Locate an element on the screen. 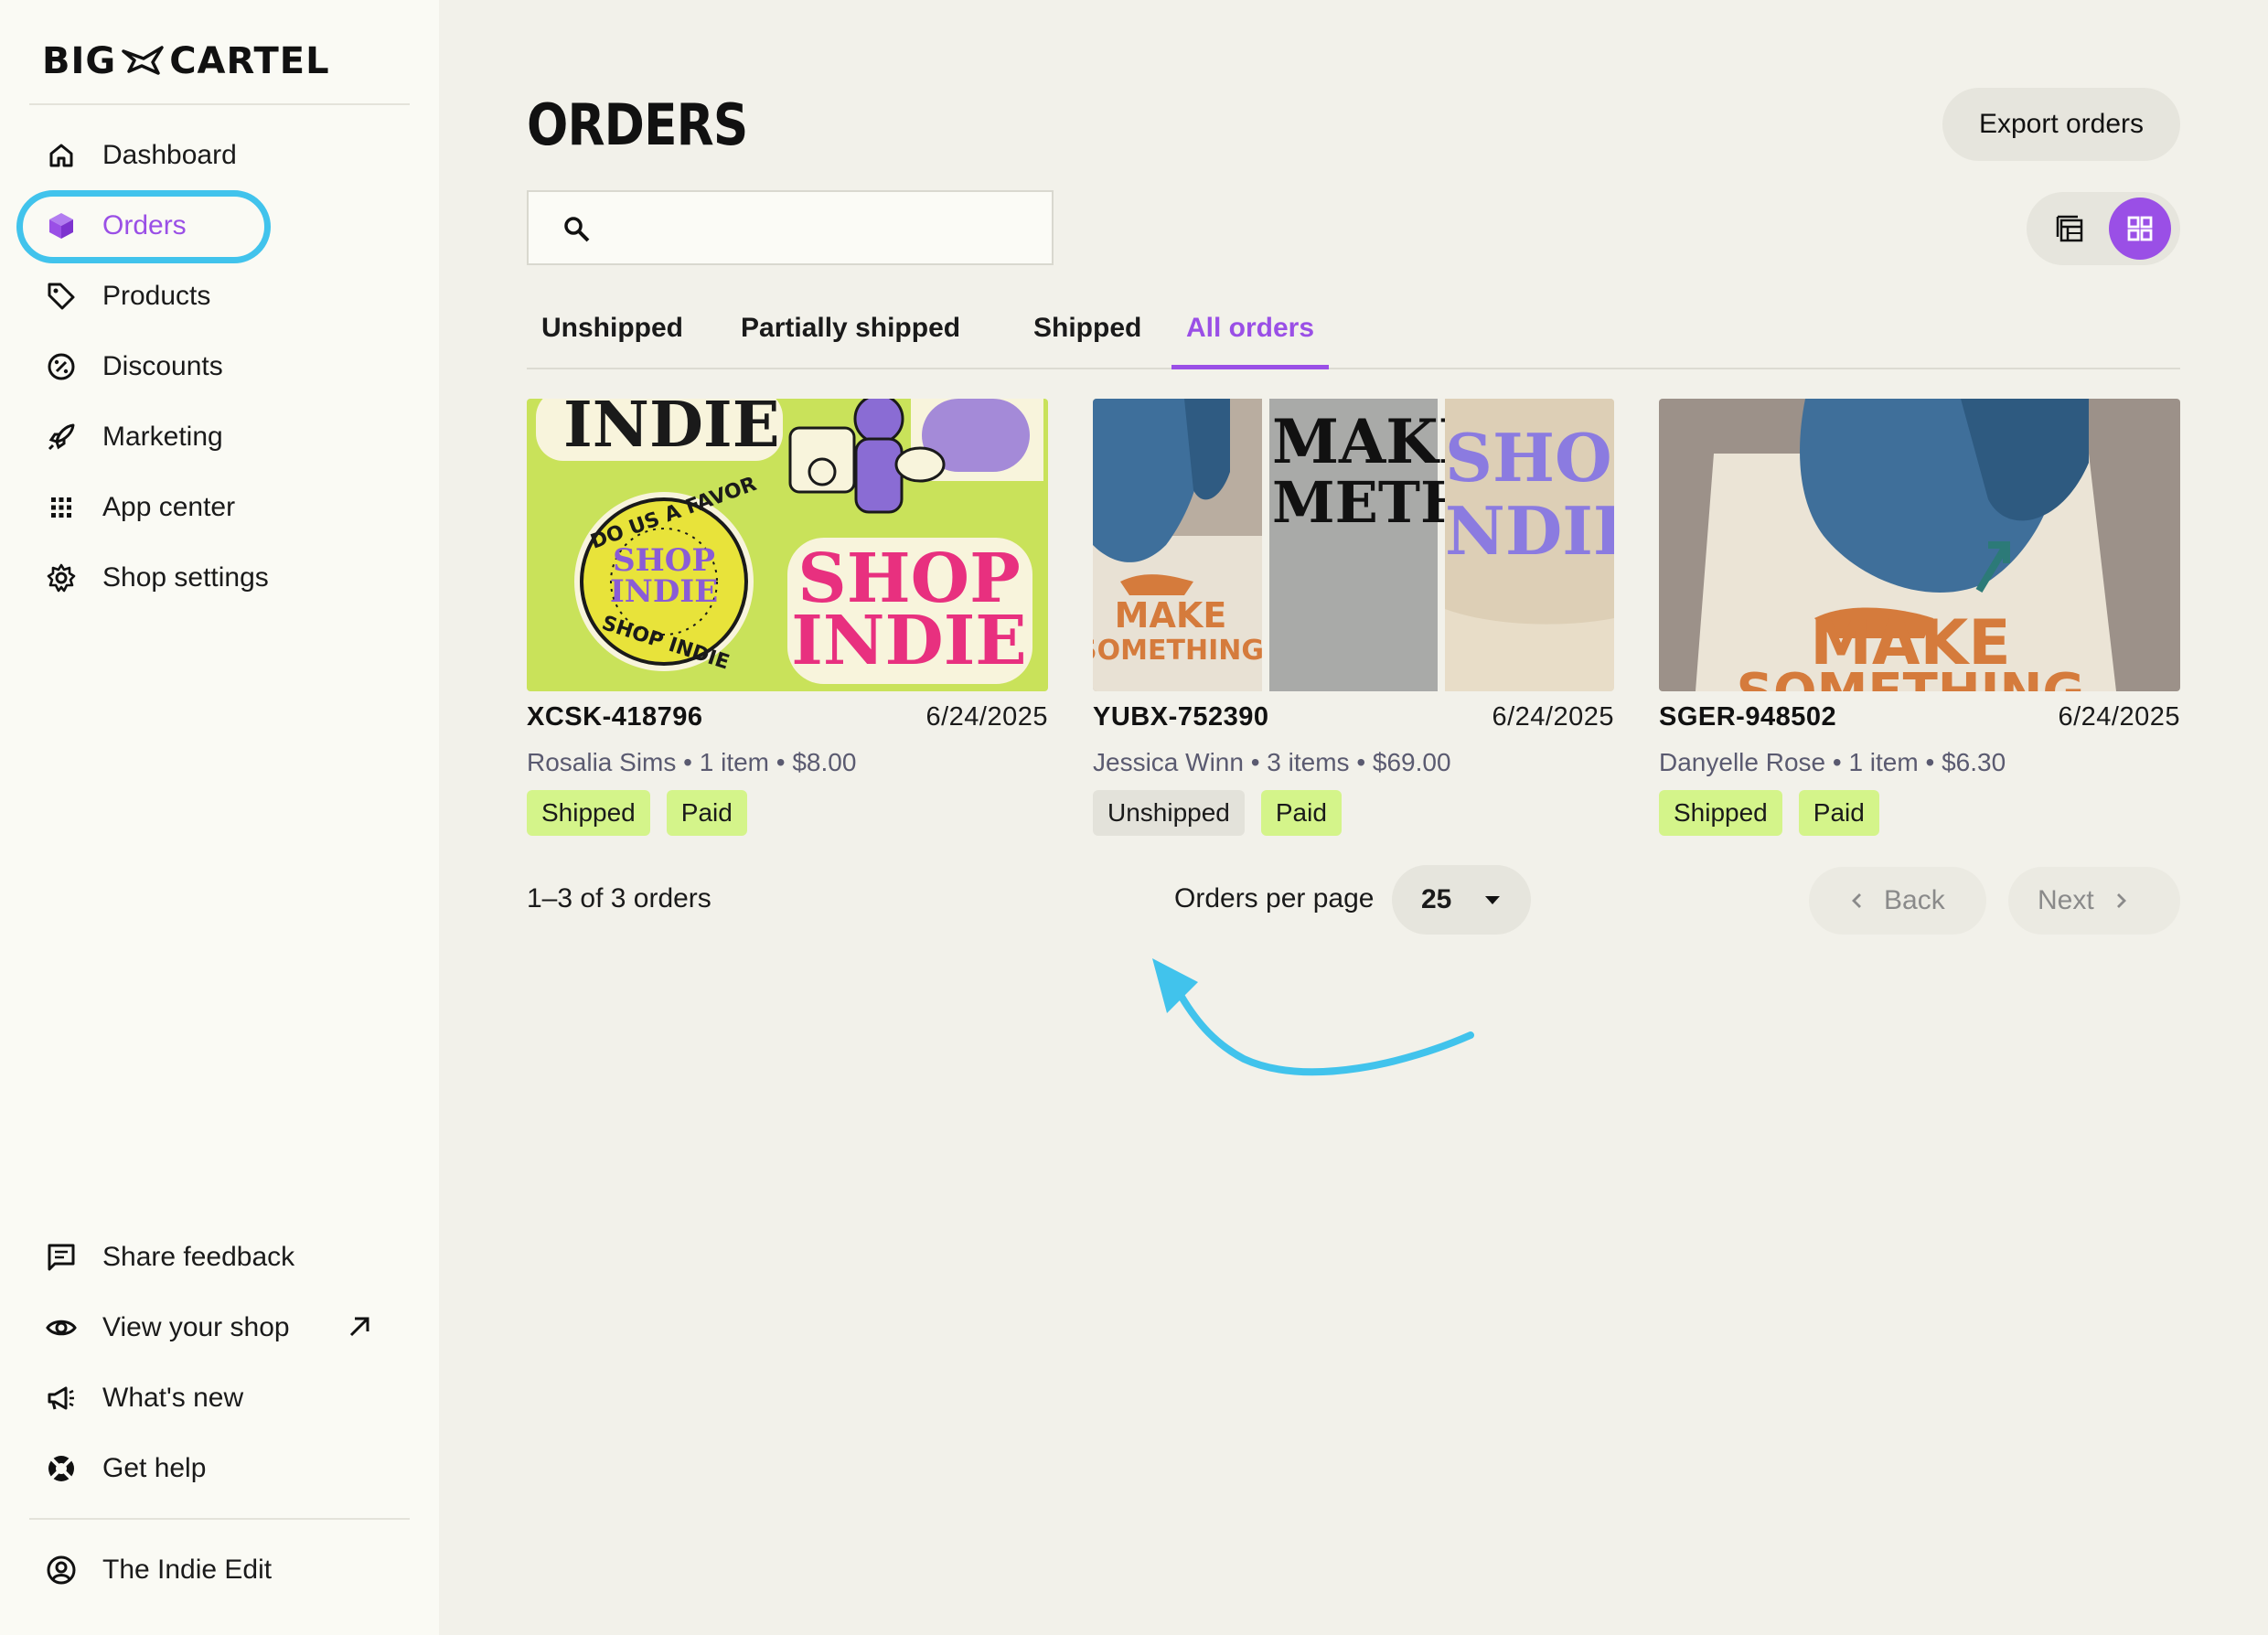 This screenshot has width=2268, height=1635. eye-icon is located at coordinates (61, 1328).